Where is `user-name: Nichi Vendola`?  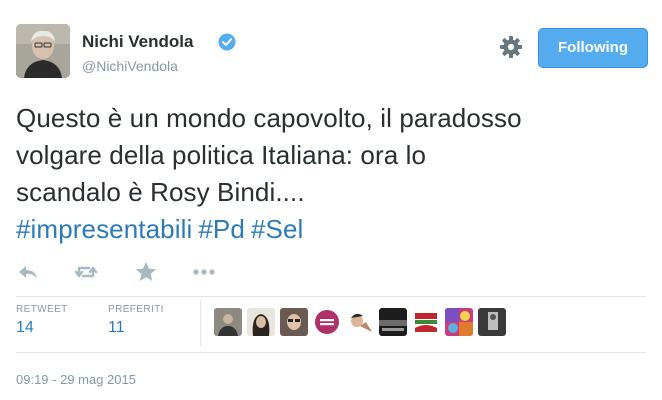 user-name: Nichi Vendola is located at coordinates (137, 42).